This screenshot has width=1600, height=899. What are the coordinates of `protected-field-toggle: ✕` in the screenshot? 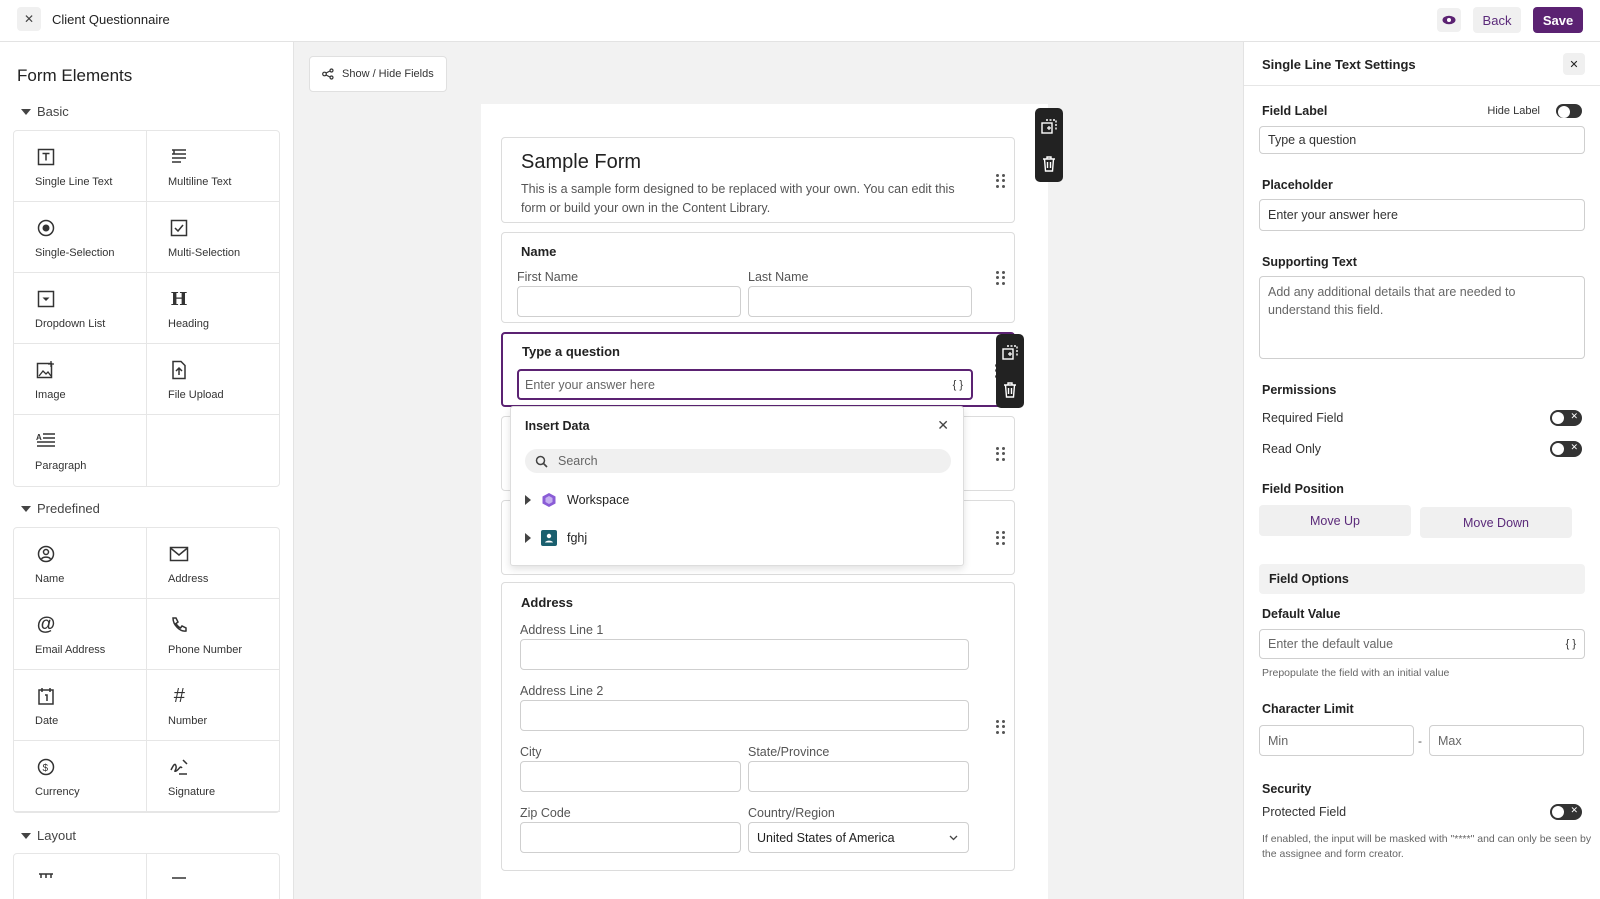 It's located at (1566, 812).